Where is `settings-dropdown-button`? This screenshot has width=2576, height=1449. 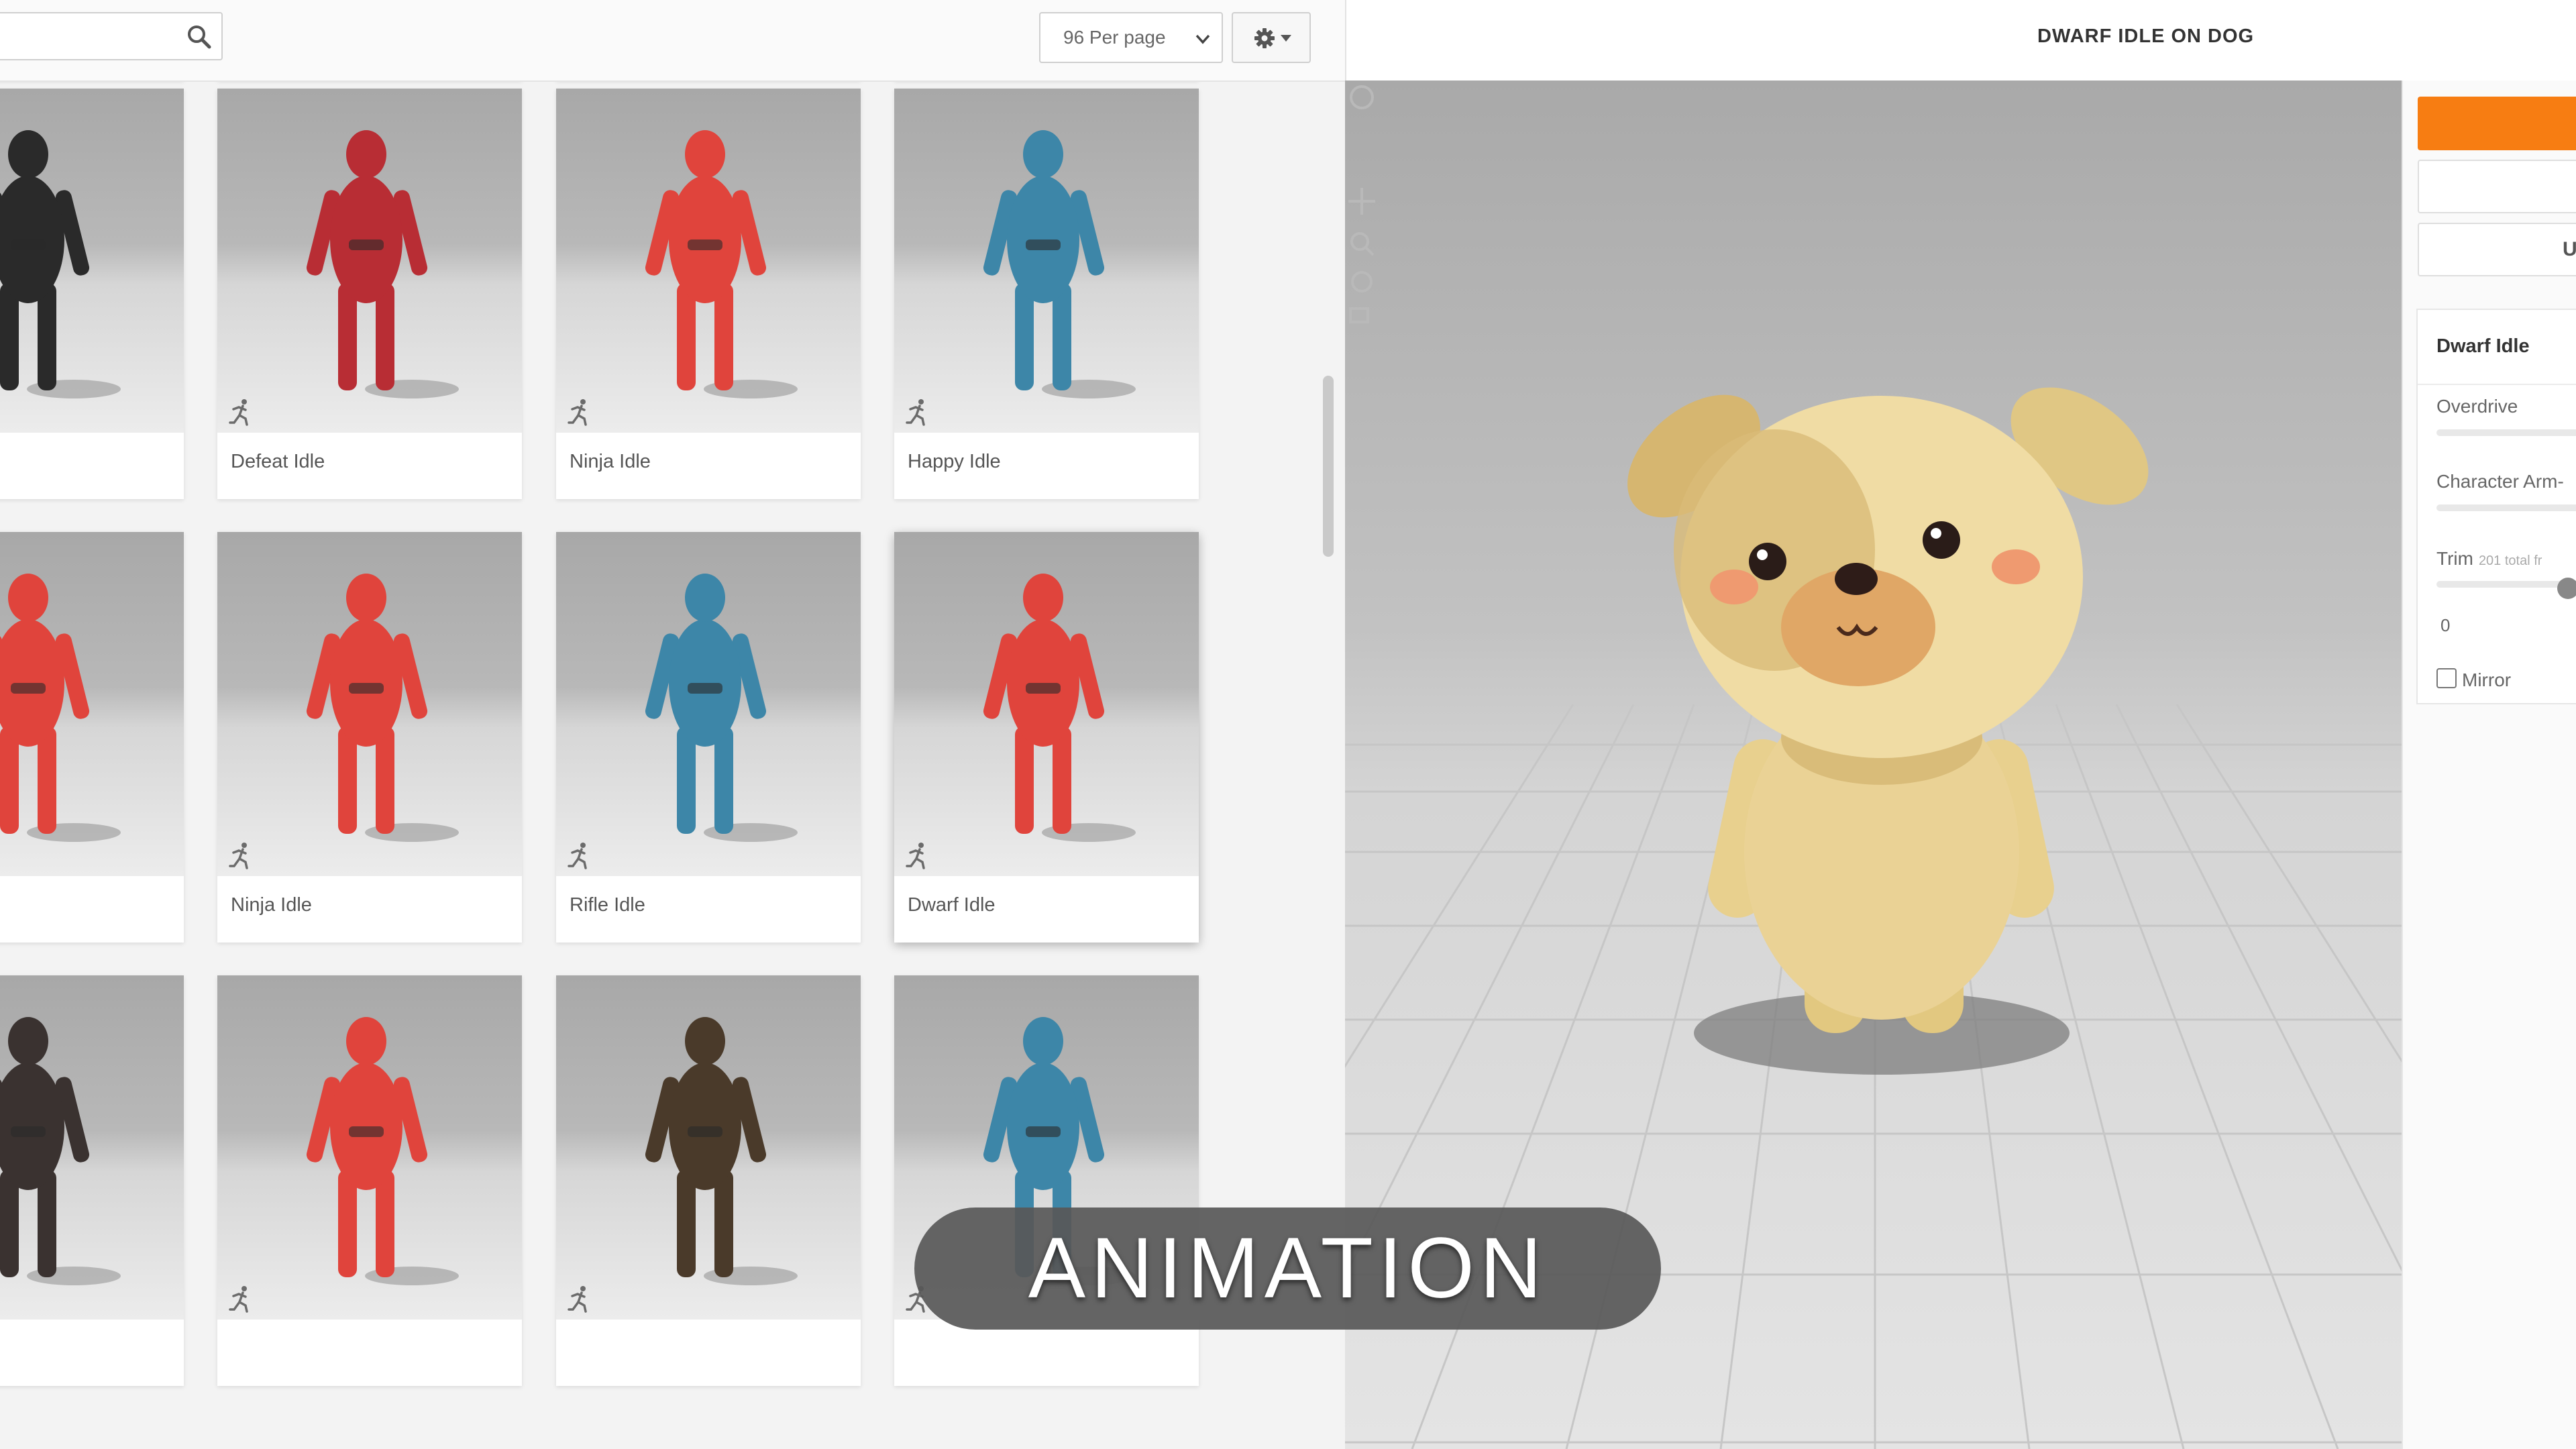 settings-dropdown-button is located at coordinates (1271, 37).